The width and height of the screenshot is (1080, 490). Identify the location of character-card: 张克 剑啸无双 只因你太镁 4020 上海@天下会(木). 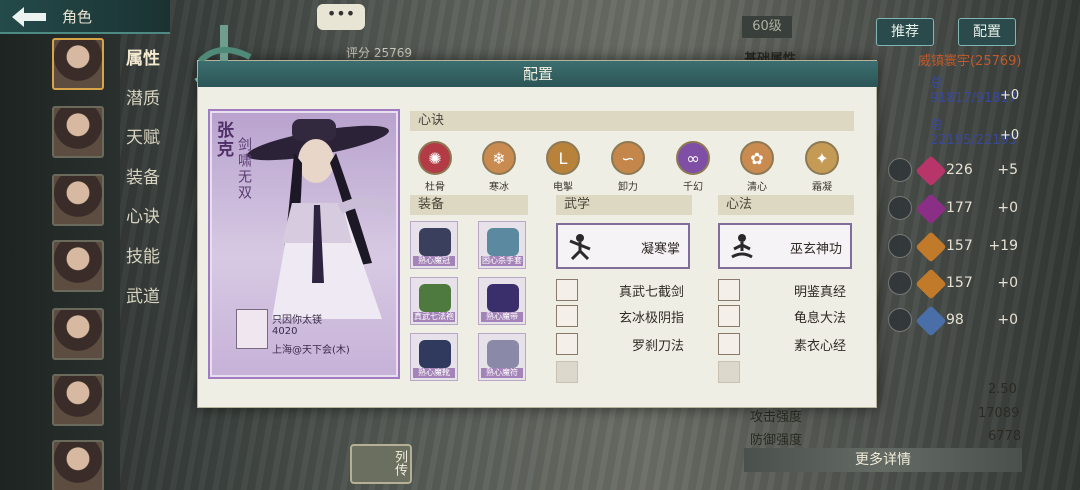
(304, 244).